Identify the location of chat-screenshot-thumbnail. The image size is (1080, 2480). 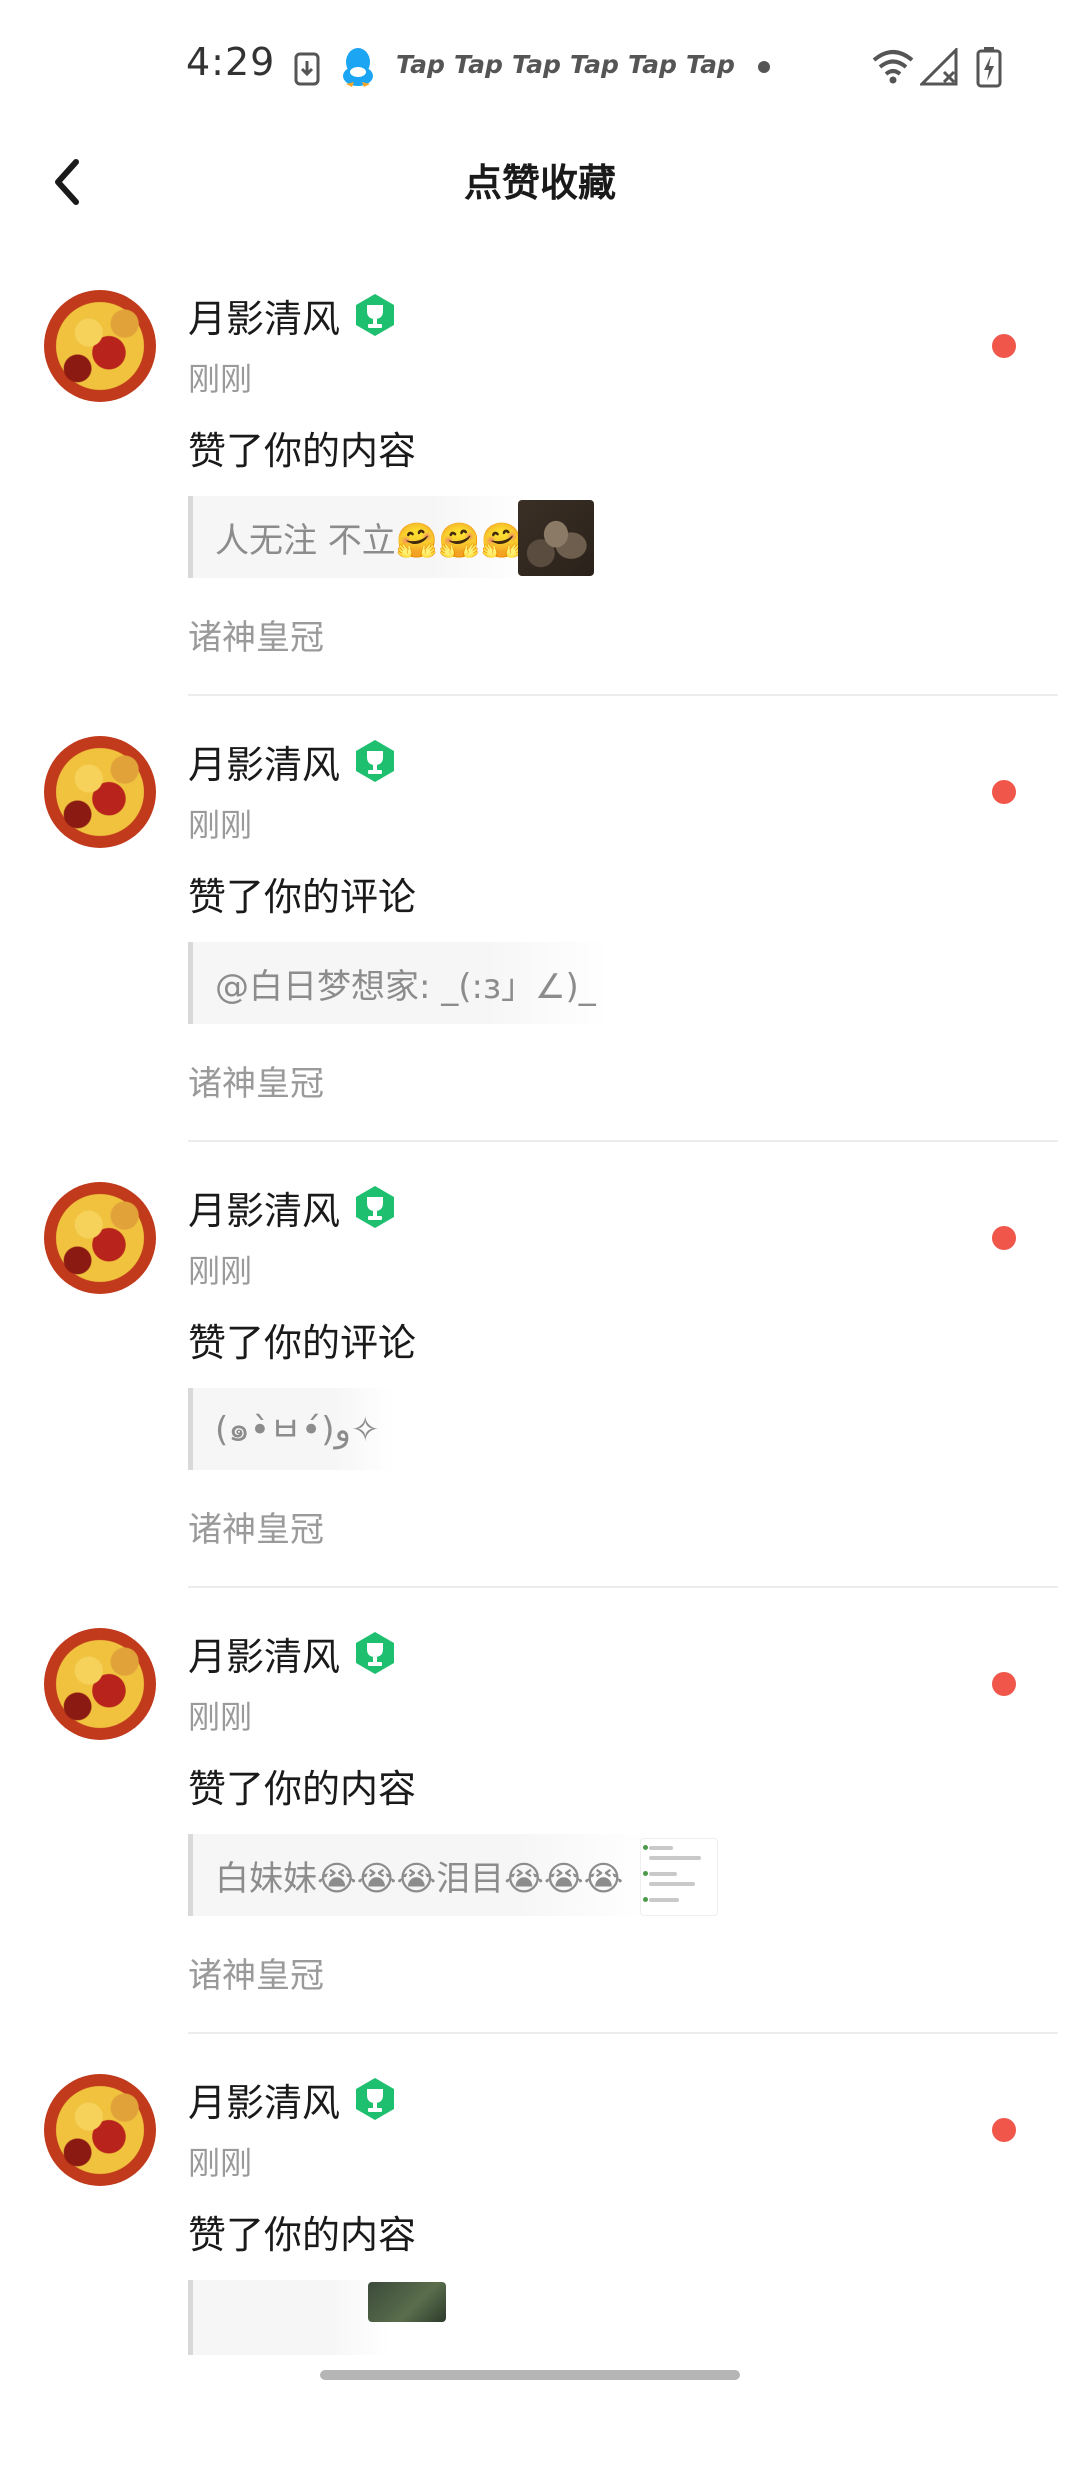
(679, 1877).